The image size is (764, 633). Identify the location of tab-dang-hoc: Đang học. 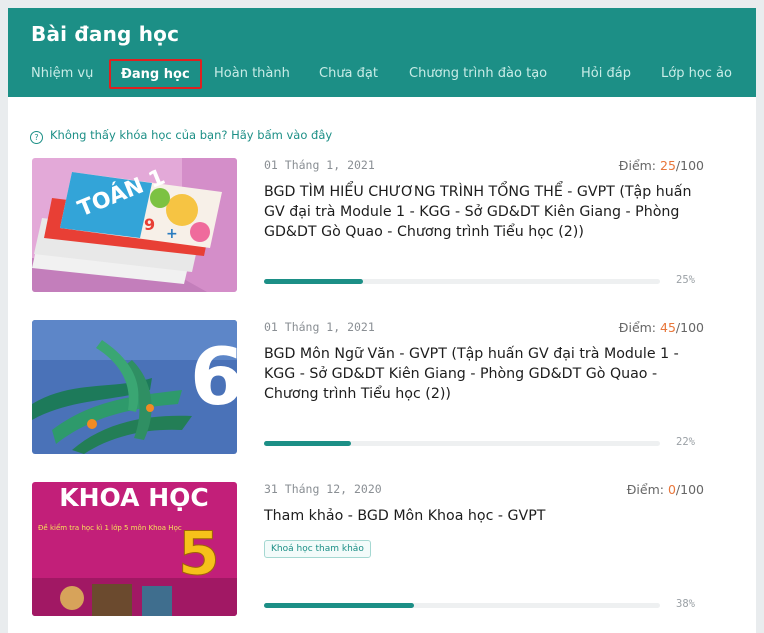
(155, 74).